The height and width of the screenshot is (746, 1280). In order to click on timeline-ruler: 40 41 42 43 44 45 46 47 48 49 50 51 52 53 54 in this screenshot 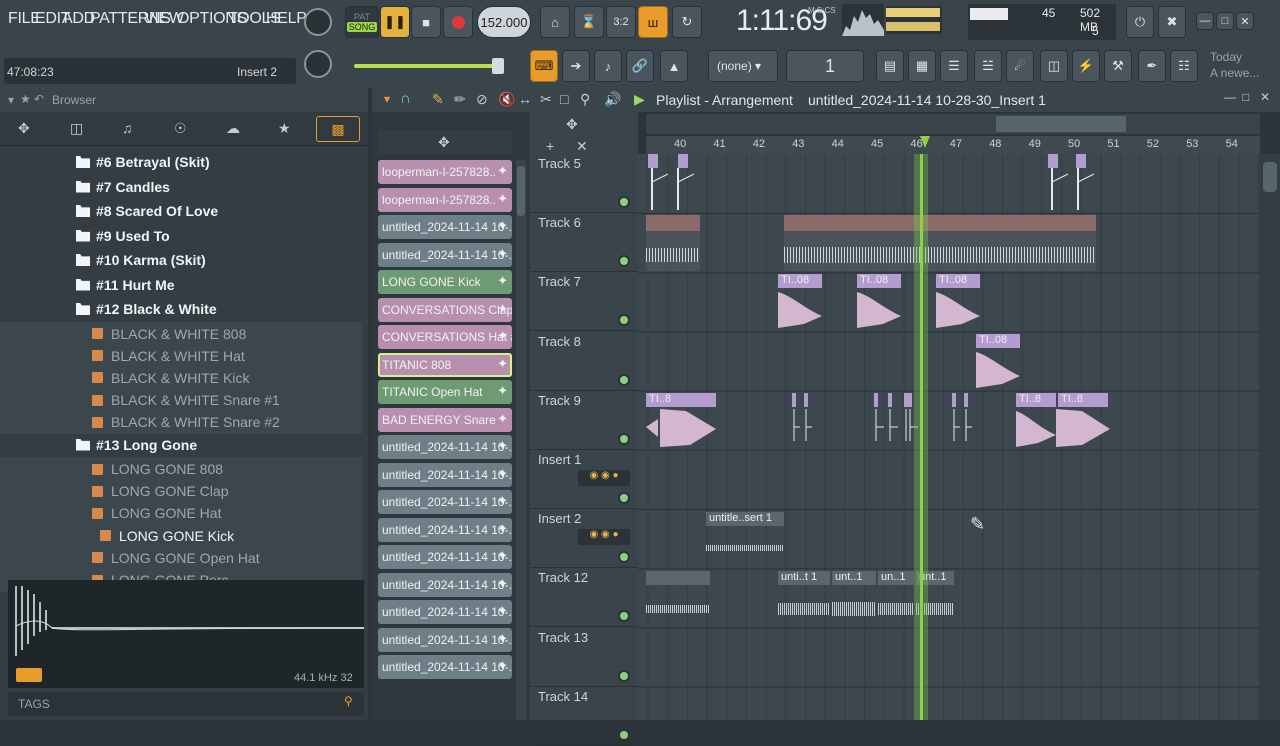, I will do `click(953, 145)`.